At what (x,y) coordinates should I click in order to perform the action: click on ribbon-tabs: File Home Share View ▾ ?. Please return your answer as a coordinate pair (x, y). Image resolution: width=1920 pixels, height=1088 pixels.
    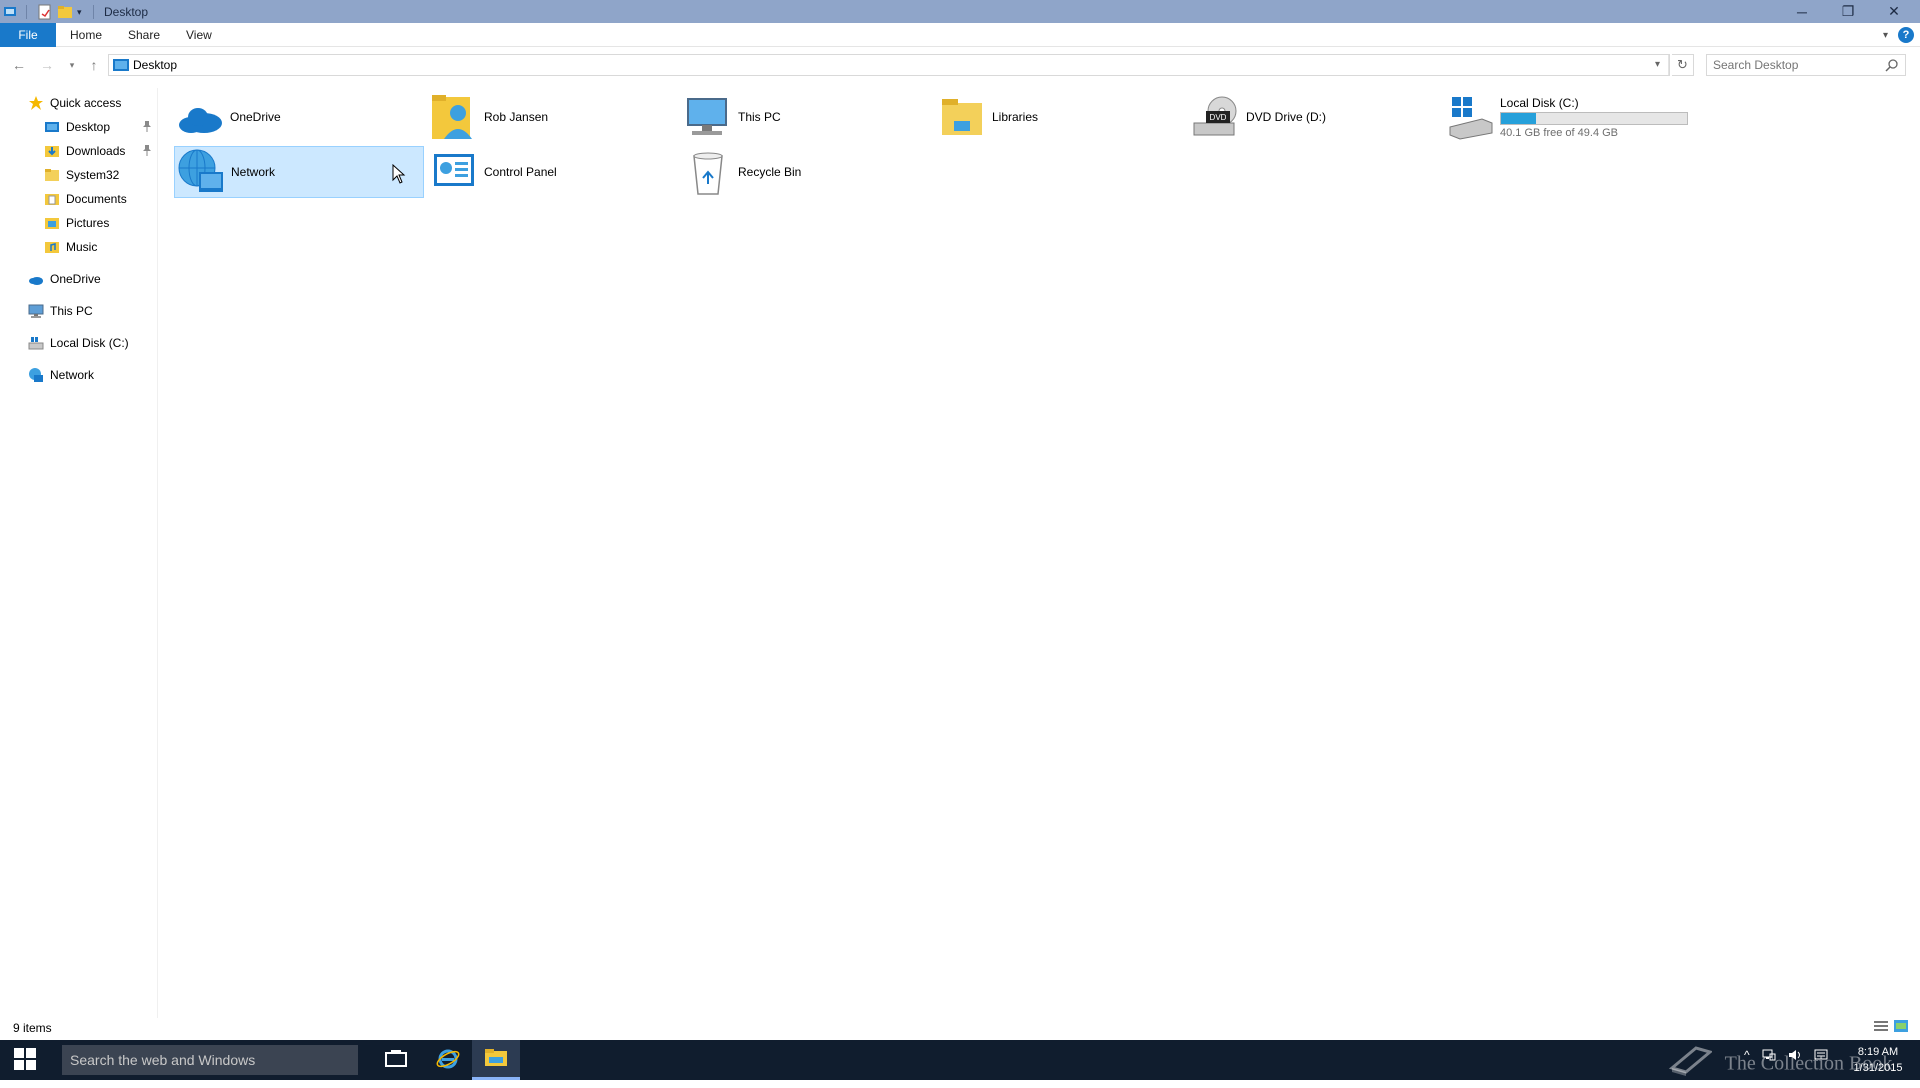
    Looking at the image, I should click on (960, 35).